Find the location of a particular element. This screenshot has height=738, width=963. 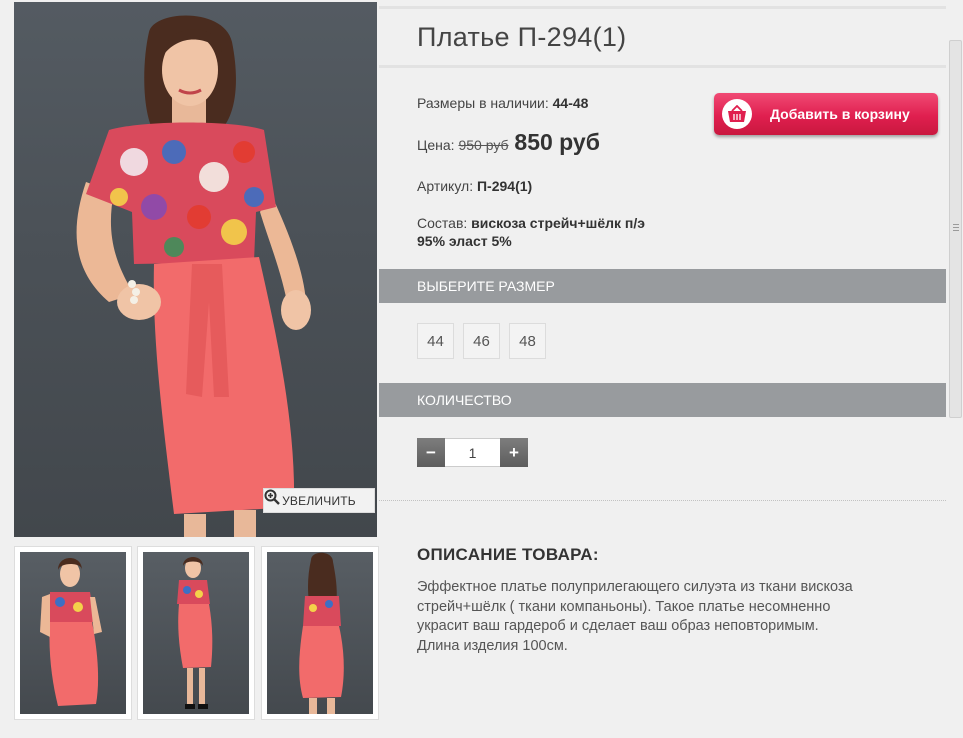

price-row: Цена: 950 руб 850 руб is located at coordinates (508, 142).